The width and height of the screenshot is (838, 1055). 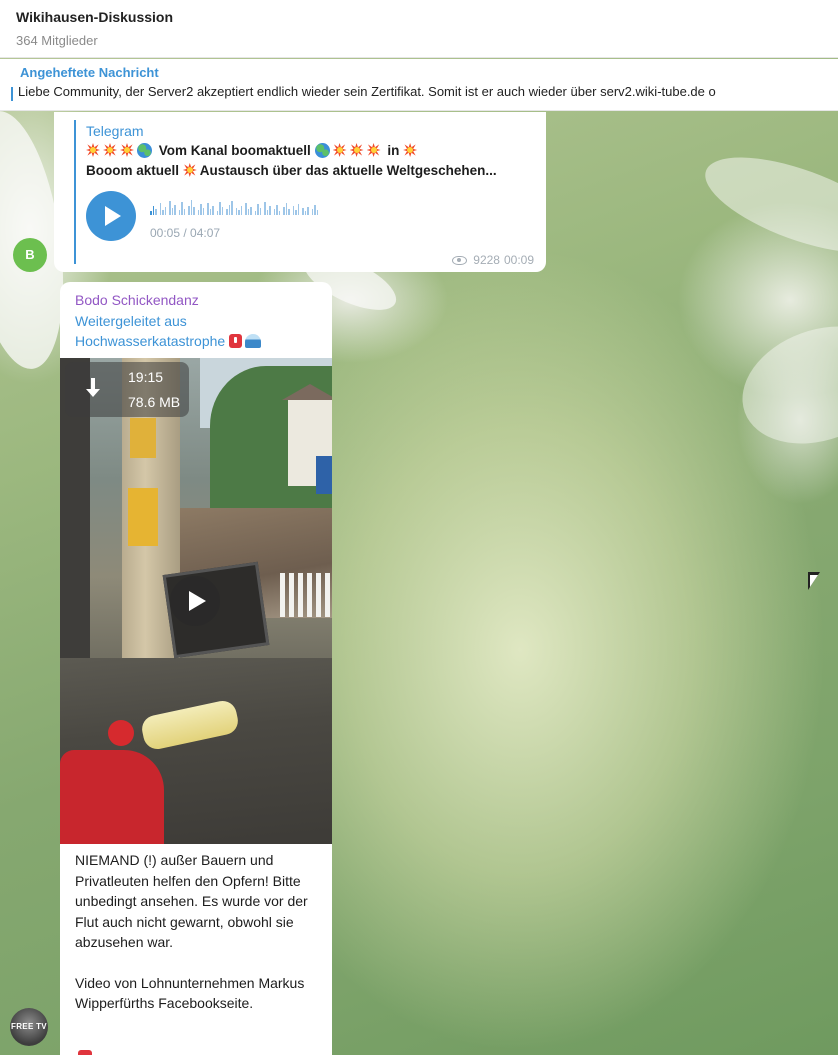 I want to click on video-scene-sign, so click(x=324, y=475).